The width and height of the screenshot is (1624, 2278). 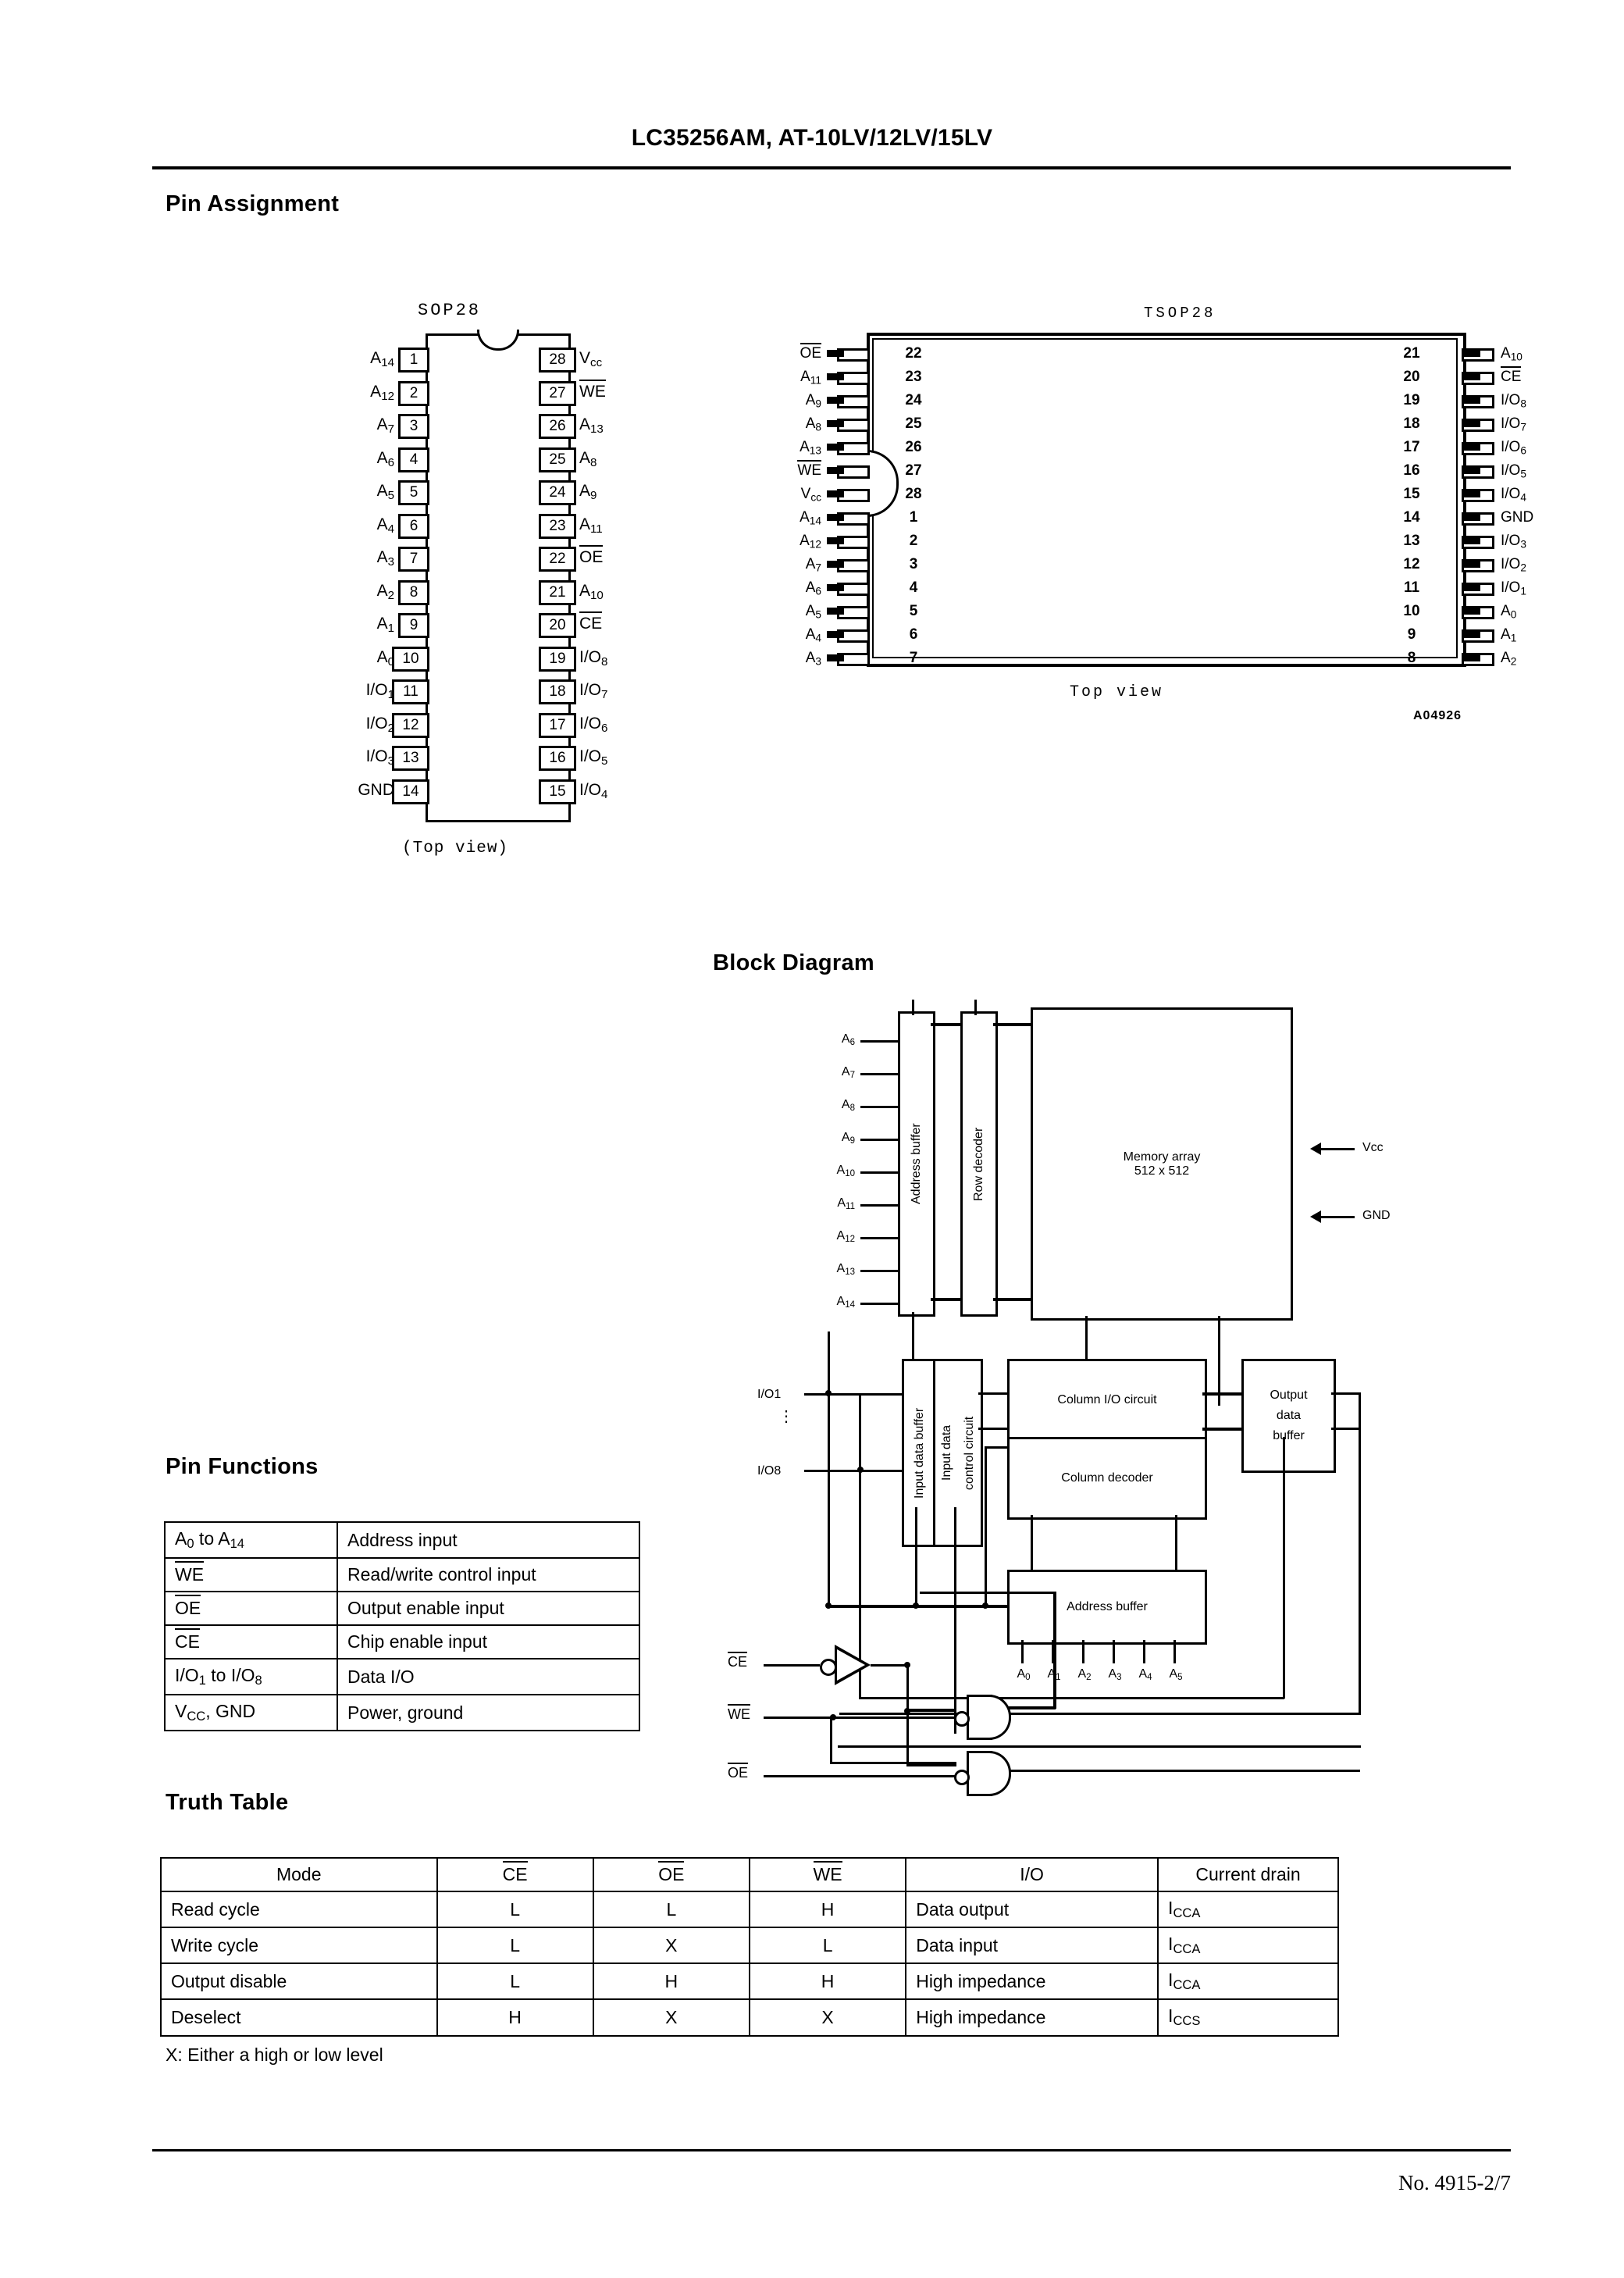 I want to click on sop28-right-pin-number: 27, so click(x=557, y=393).